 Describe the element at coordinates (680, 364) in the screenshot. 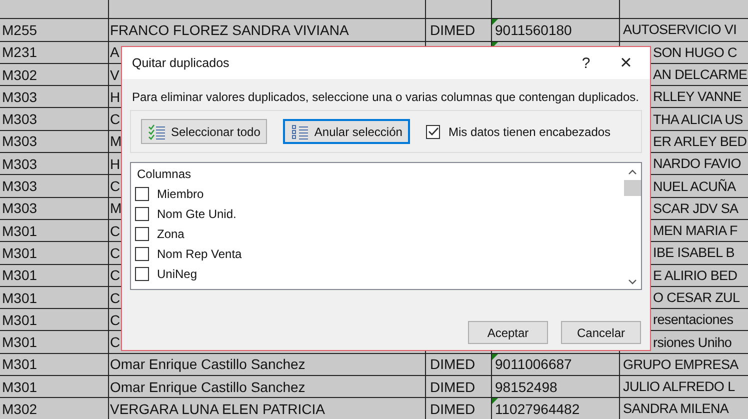

I see `table-cell: GRUPO EMPRESA` at that location.